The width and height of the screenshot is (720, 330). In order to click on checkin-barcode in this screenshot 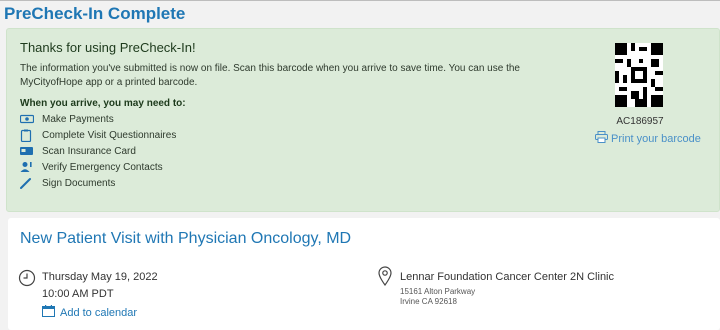, I will do `click(639, 75)`.